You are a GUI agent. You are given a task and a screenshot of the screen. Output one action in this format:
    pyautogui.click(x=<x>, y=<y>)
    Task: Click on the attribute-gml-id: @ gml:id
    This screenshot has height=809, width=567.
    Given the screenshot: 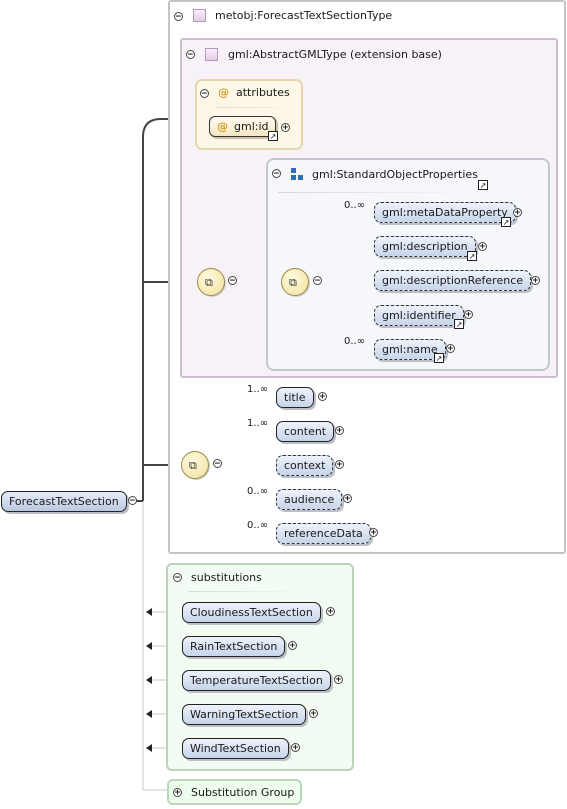 What is the action you would take?
    pyautogui.click(x=242, y=126)
    